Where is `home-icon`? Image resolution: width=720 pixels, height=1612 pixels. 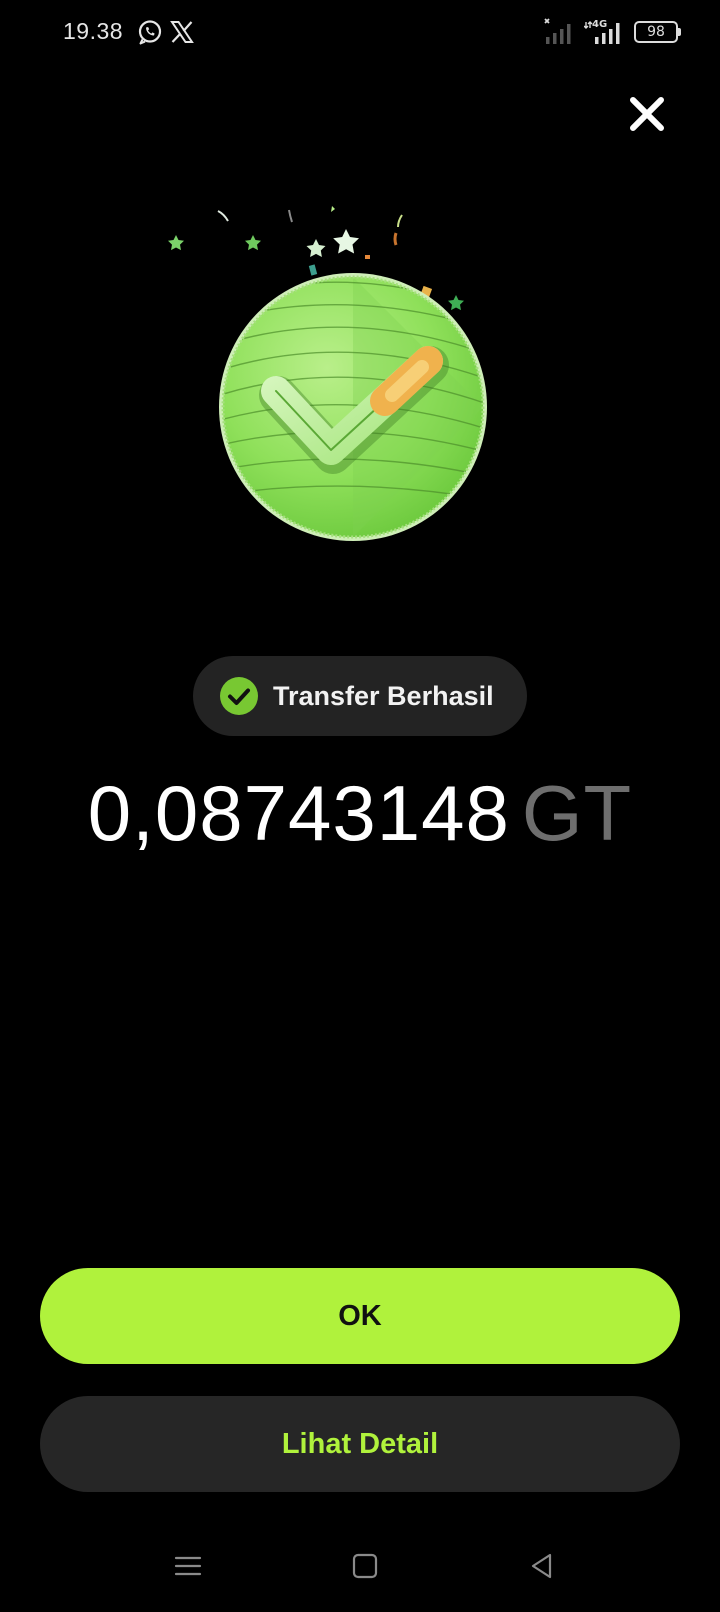
home-icon is located at coordinates (365, 1566).